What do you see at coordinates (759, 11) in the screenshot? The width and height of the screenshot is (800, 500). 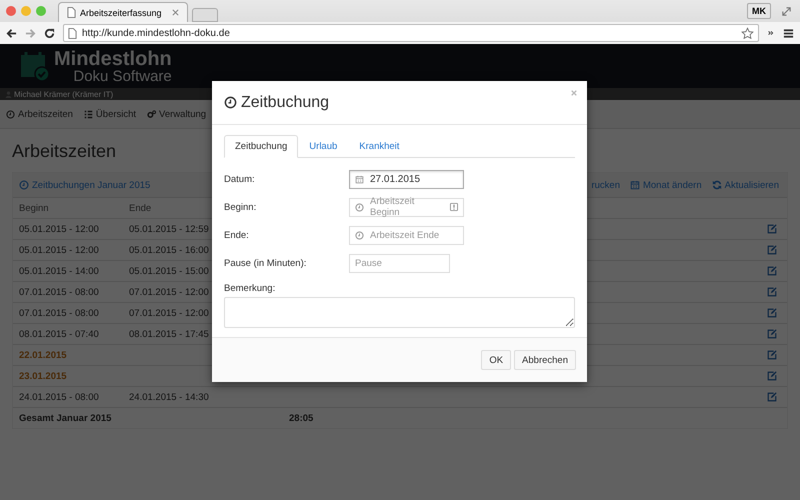 I see `profile-button: MK` at bounding box center [759, 11].